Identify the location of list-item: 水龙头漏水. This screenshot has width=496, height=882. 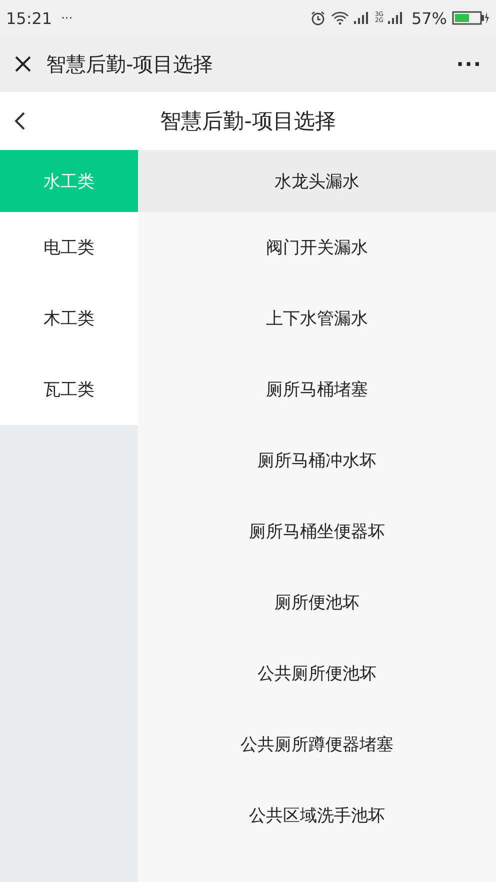
(317, 181).